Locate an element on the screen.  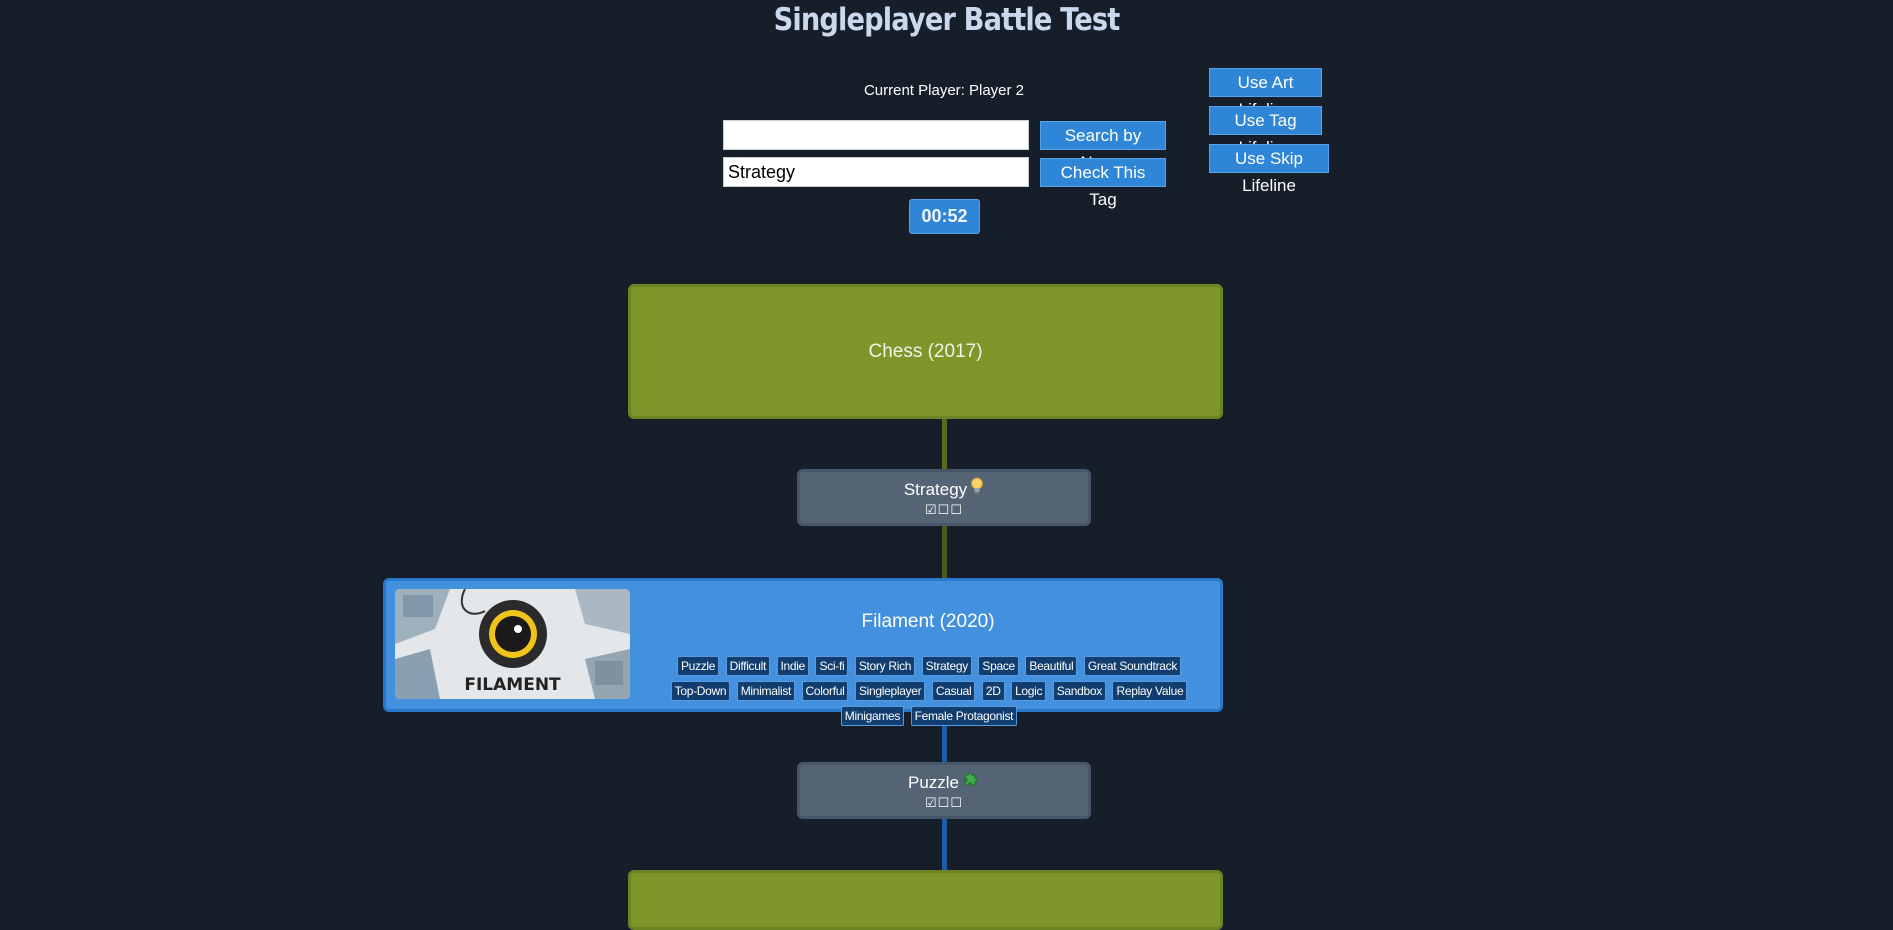
game-tag-chip: Space is located at coordinates (998, 666).